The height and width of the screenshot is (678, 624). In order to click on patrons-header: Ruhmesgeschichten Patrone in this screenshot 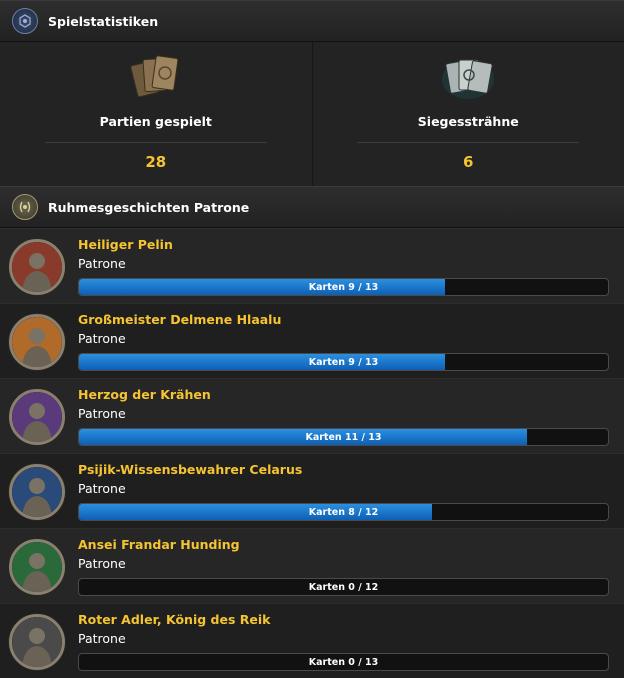, I will do `click(312, 207)`.